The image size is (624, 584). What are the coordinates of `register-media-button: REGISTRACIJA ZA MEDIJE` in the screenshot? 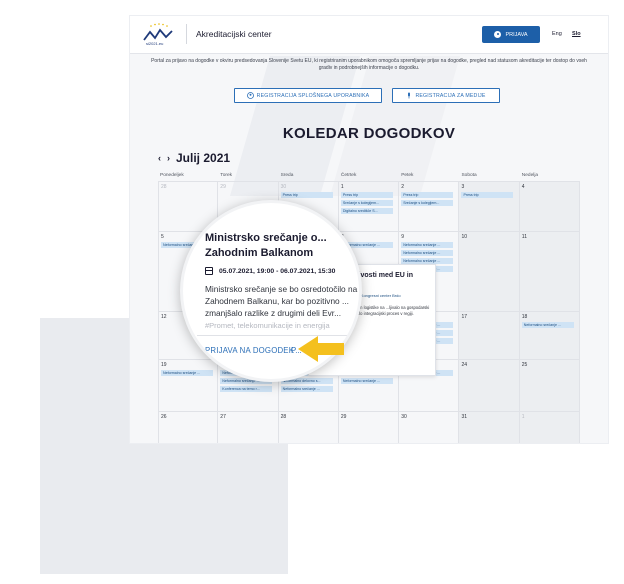 It's located at (446, 95).